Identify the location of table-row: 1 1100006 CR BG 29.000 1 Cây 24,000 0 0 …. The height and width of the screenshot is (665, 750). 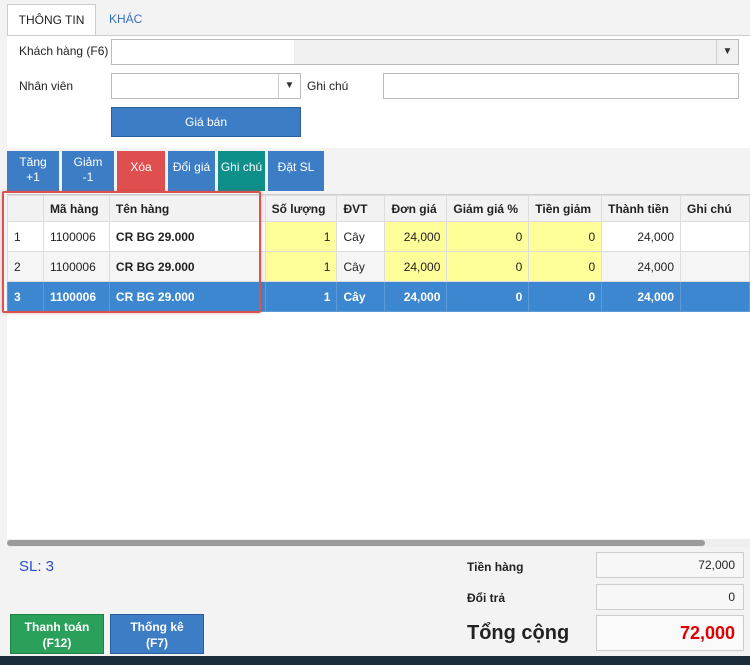
(378, 236).